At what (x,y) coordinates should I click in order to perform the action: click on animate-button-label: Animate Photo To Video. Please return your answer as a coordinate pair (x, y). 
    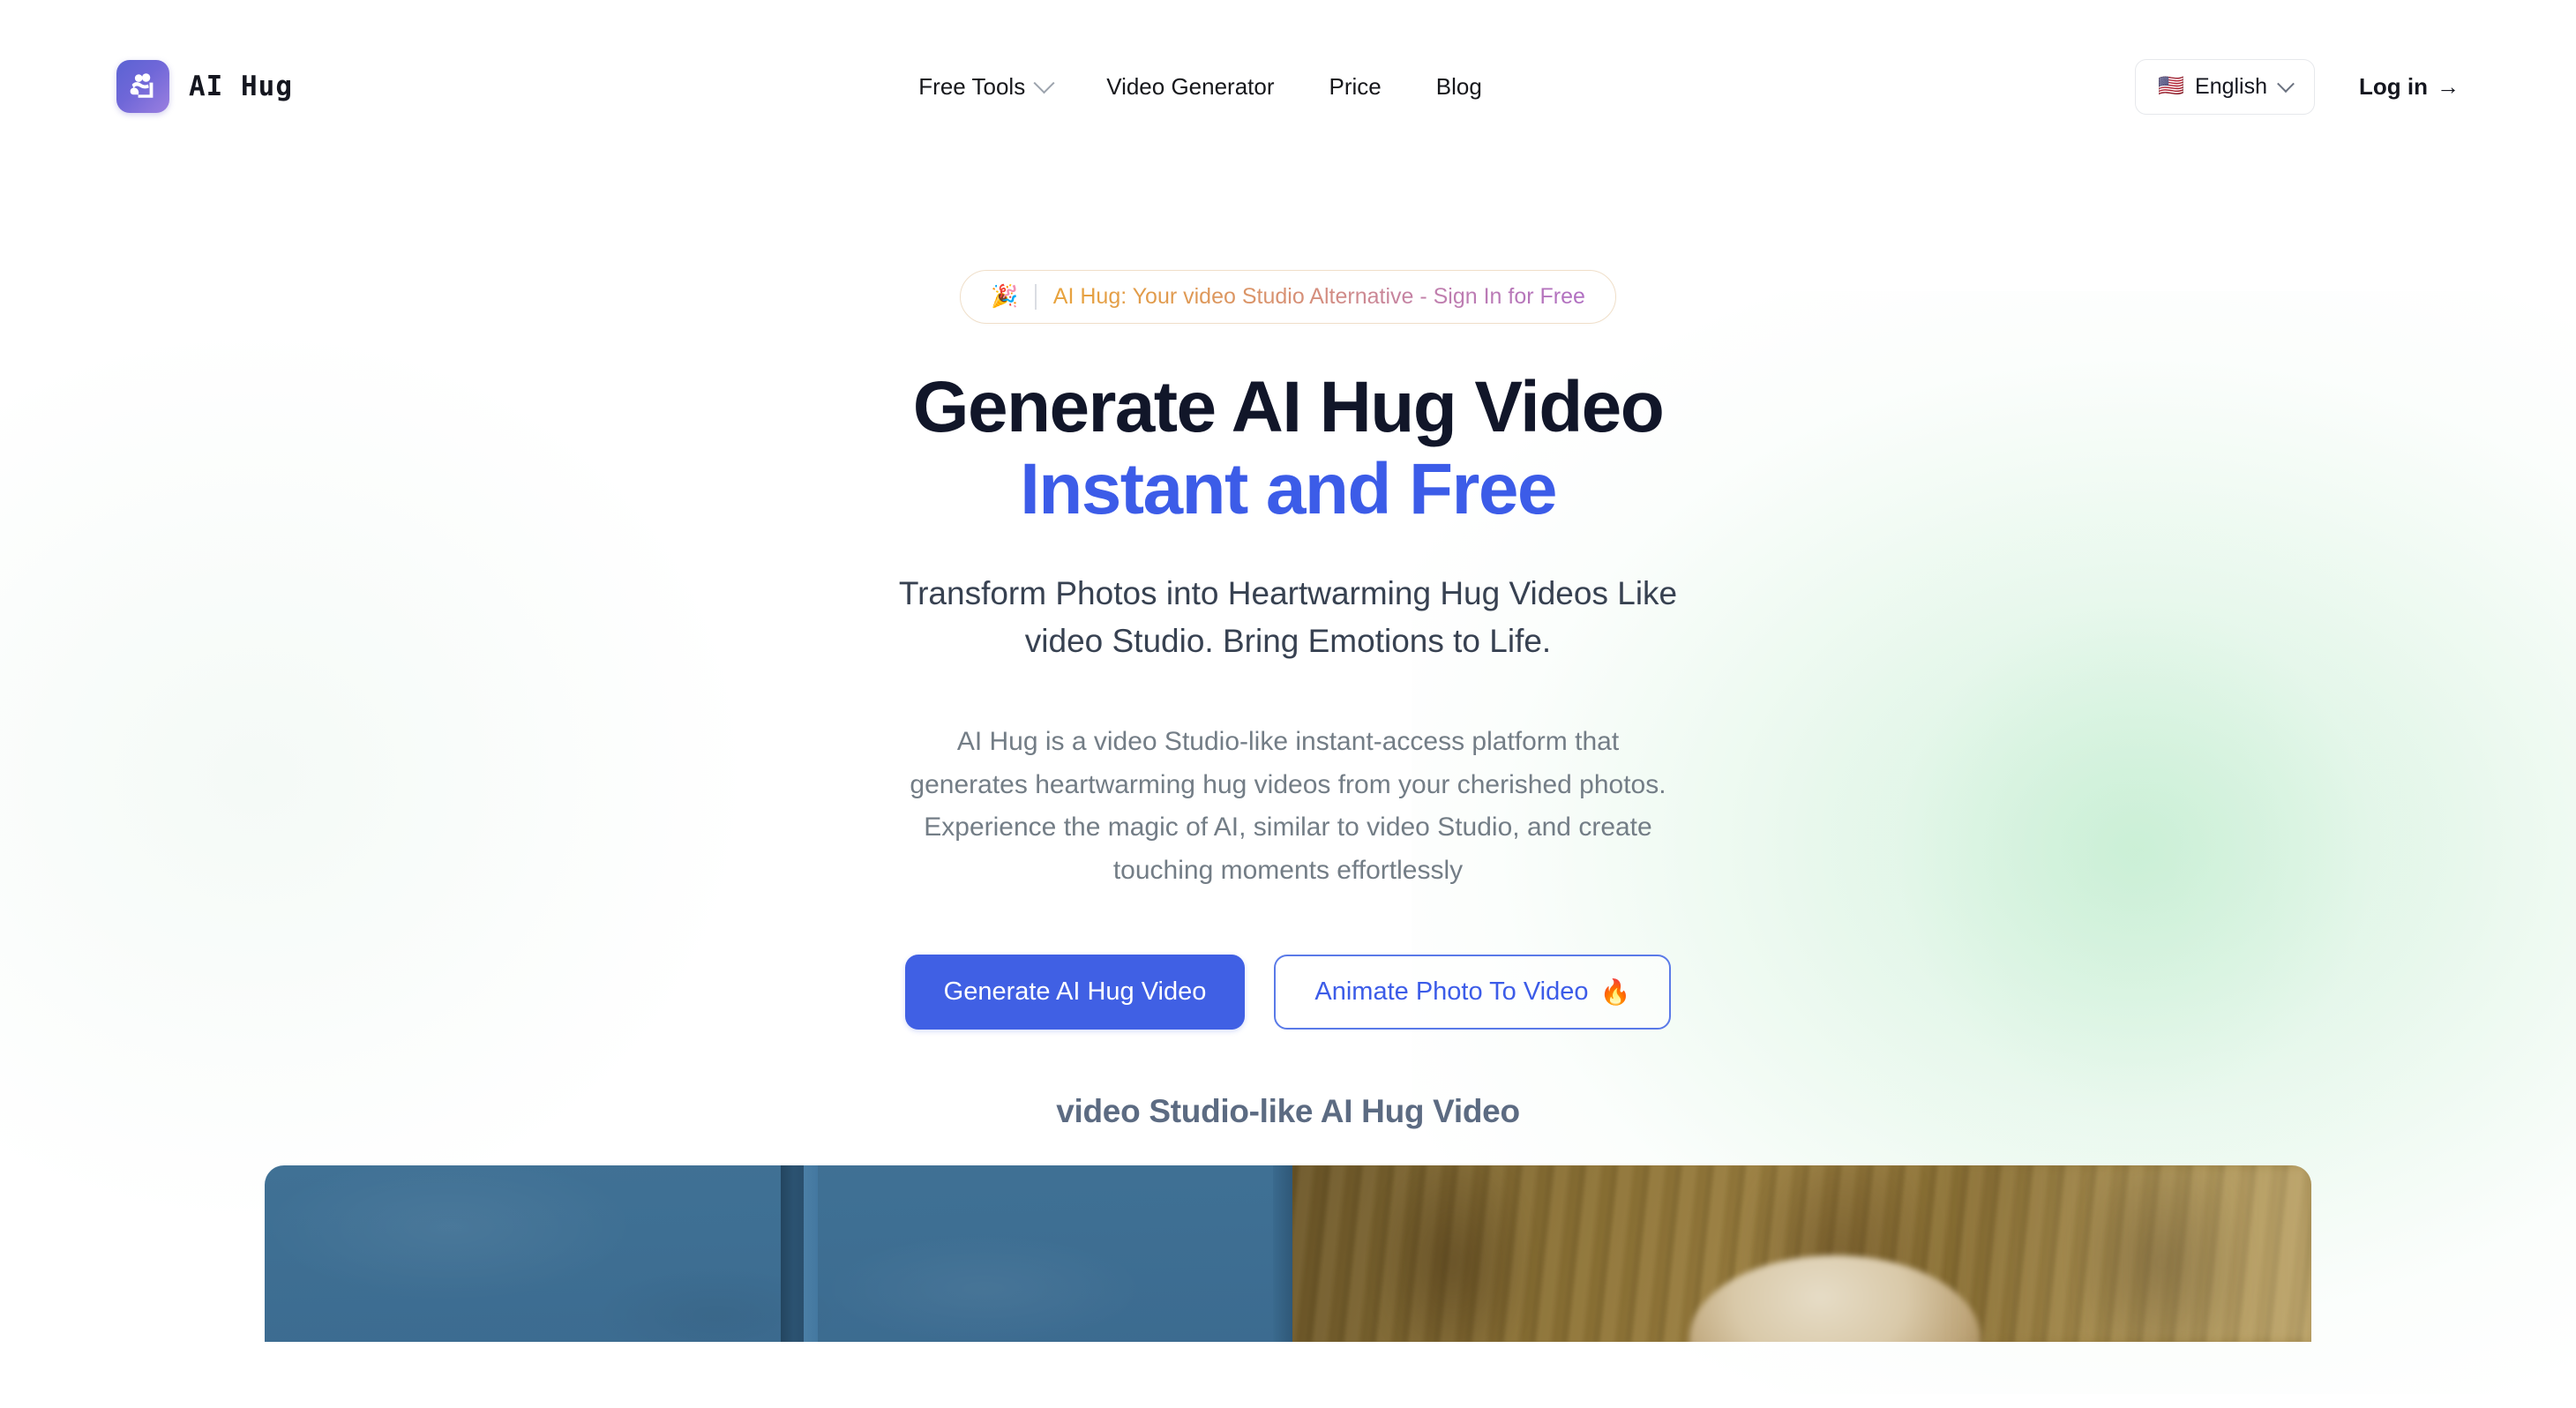
    Looking at the image, I should click on (1451, 992).